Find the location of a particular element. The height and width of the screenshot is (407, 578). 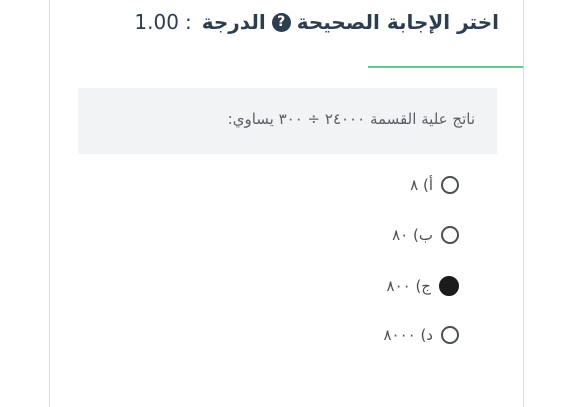

option-label: ب) ٨٠ is located at coordinates (412, 235).